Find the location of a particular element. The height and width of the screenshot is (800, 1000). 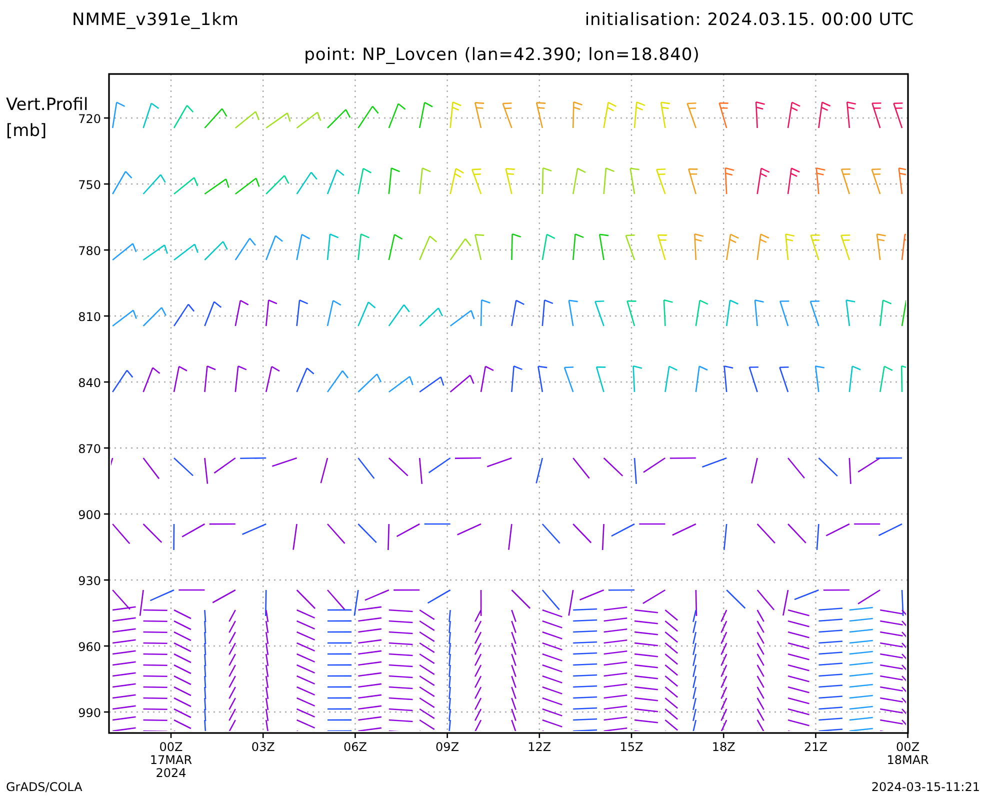

y-axis-label: 990 is located at coordinates (89, 713).